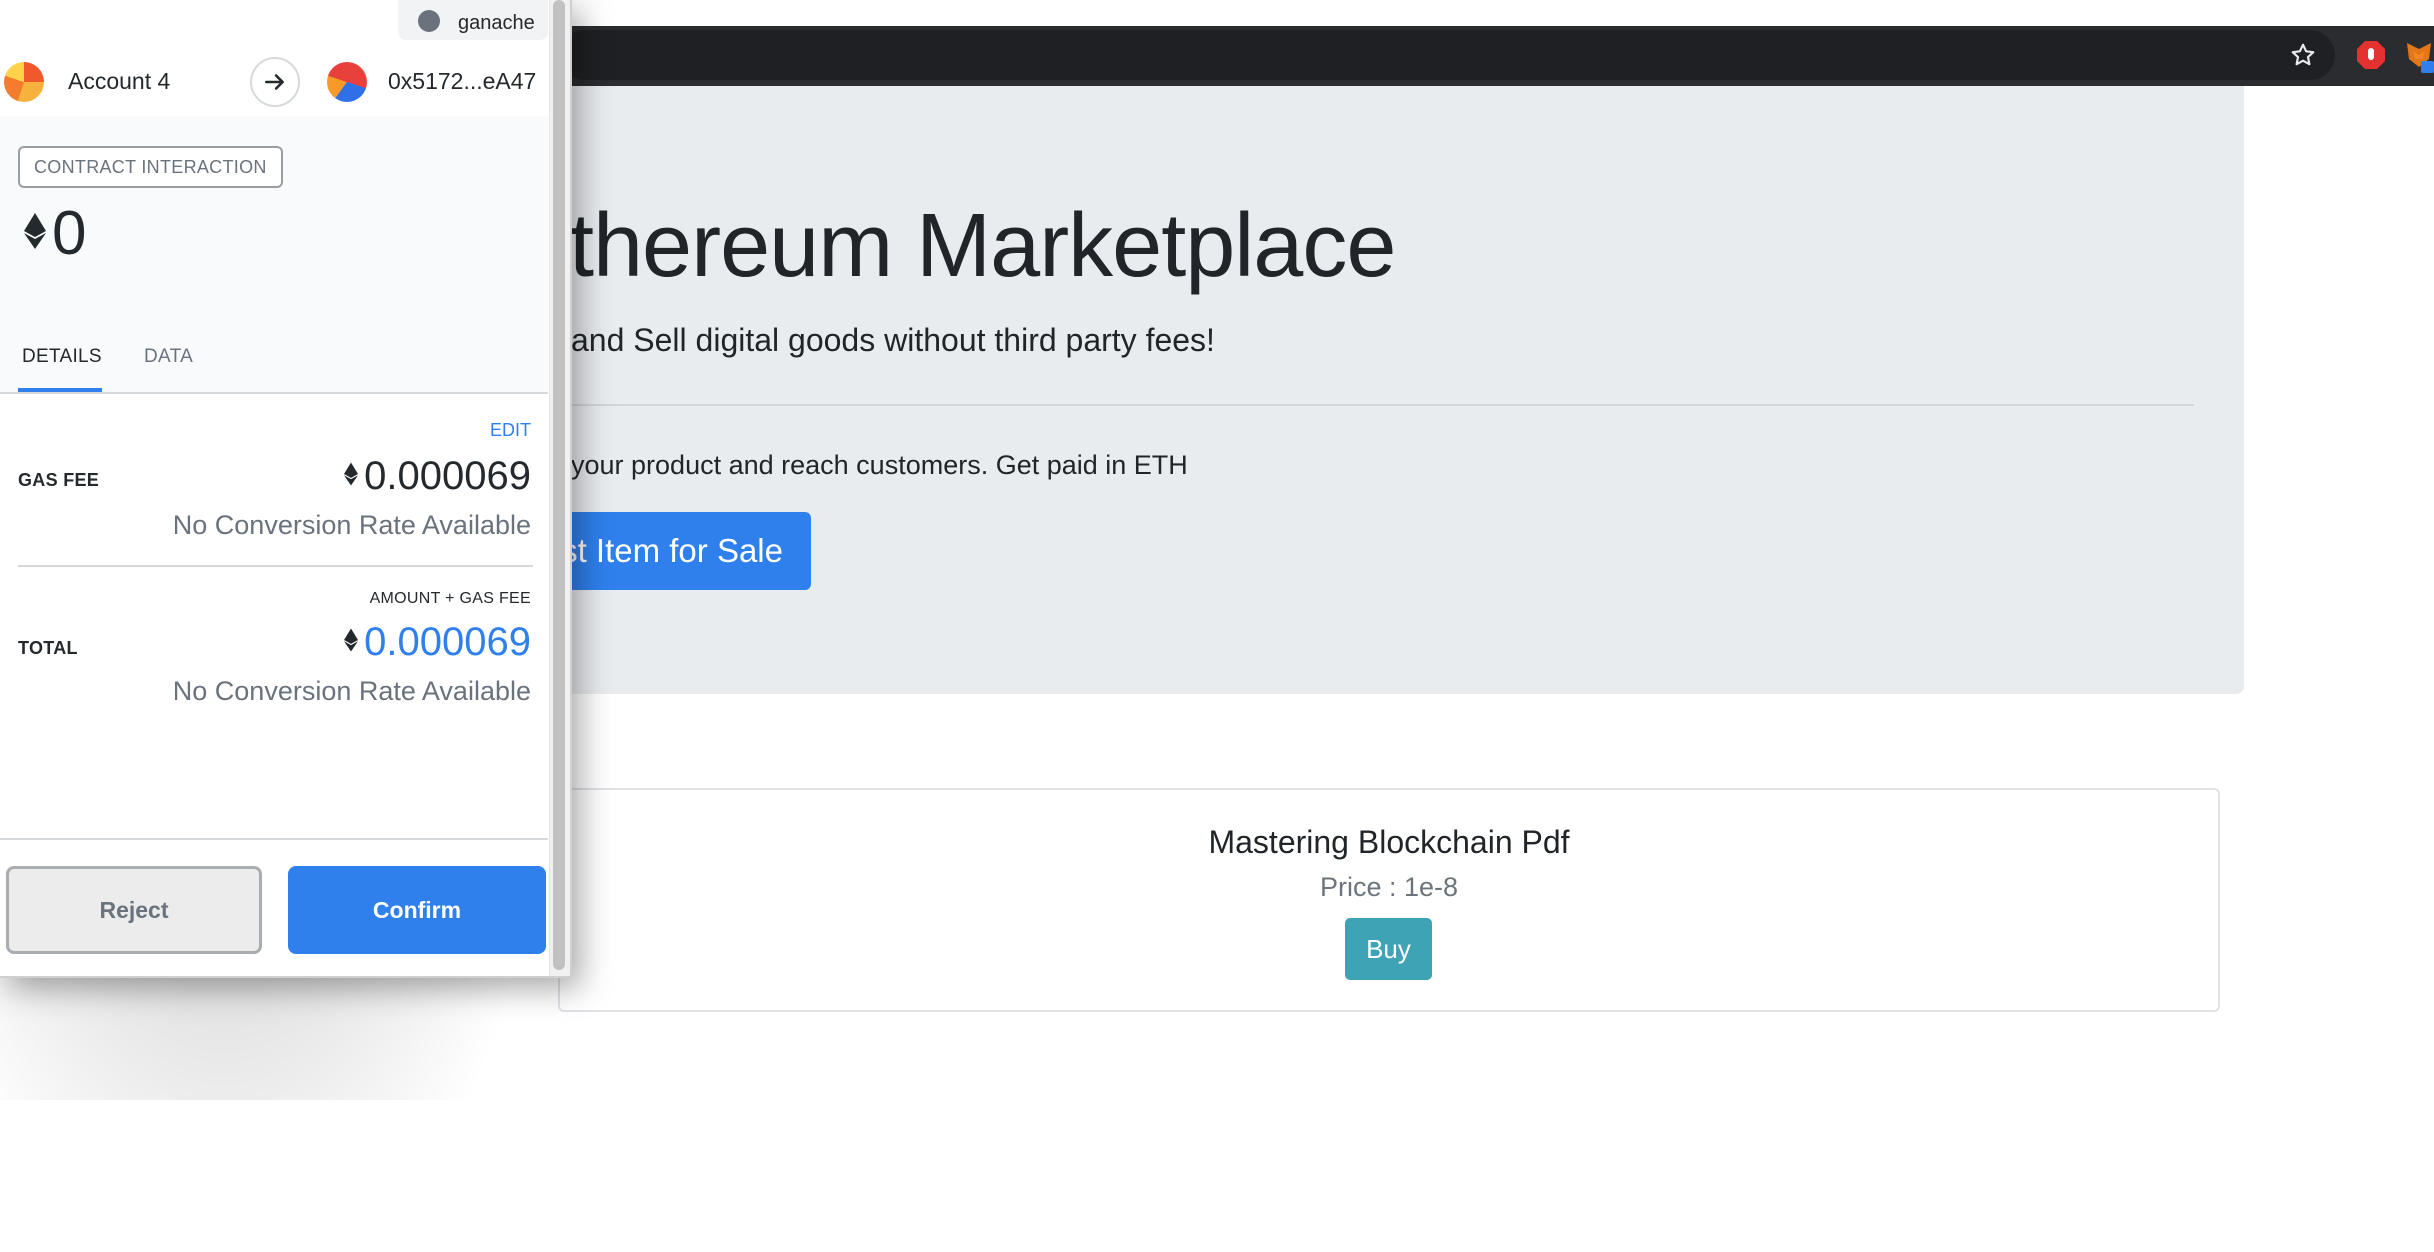 The height and width of the screenshot is (1252, 2434). Describe the element at coordinates (982, 246) in the screenshot. I see `page-title: thereum Marketplace` at that location.